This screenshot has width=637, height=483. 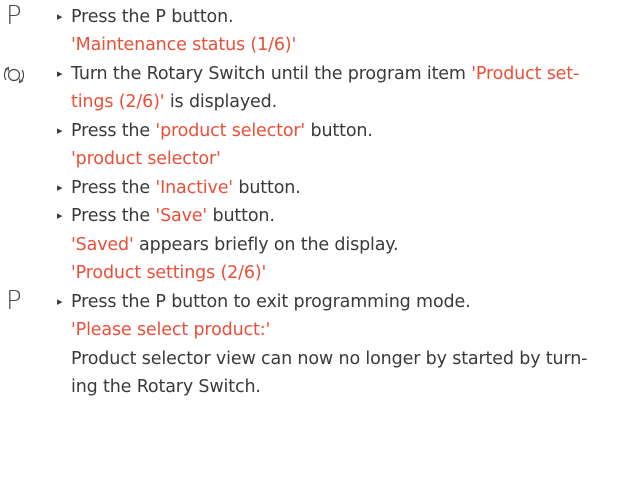 I want to click on display-message: 'Saved', so click(x=102, y=245).